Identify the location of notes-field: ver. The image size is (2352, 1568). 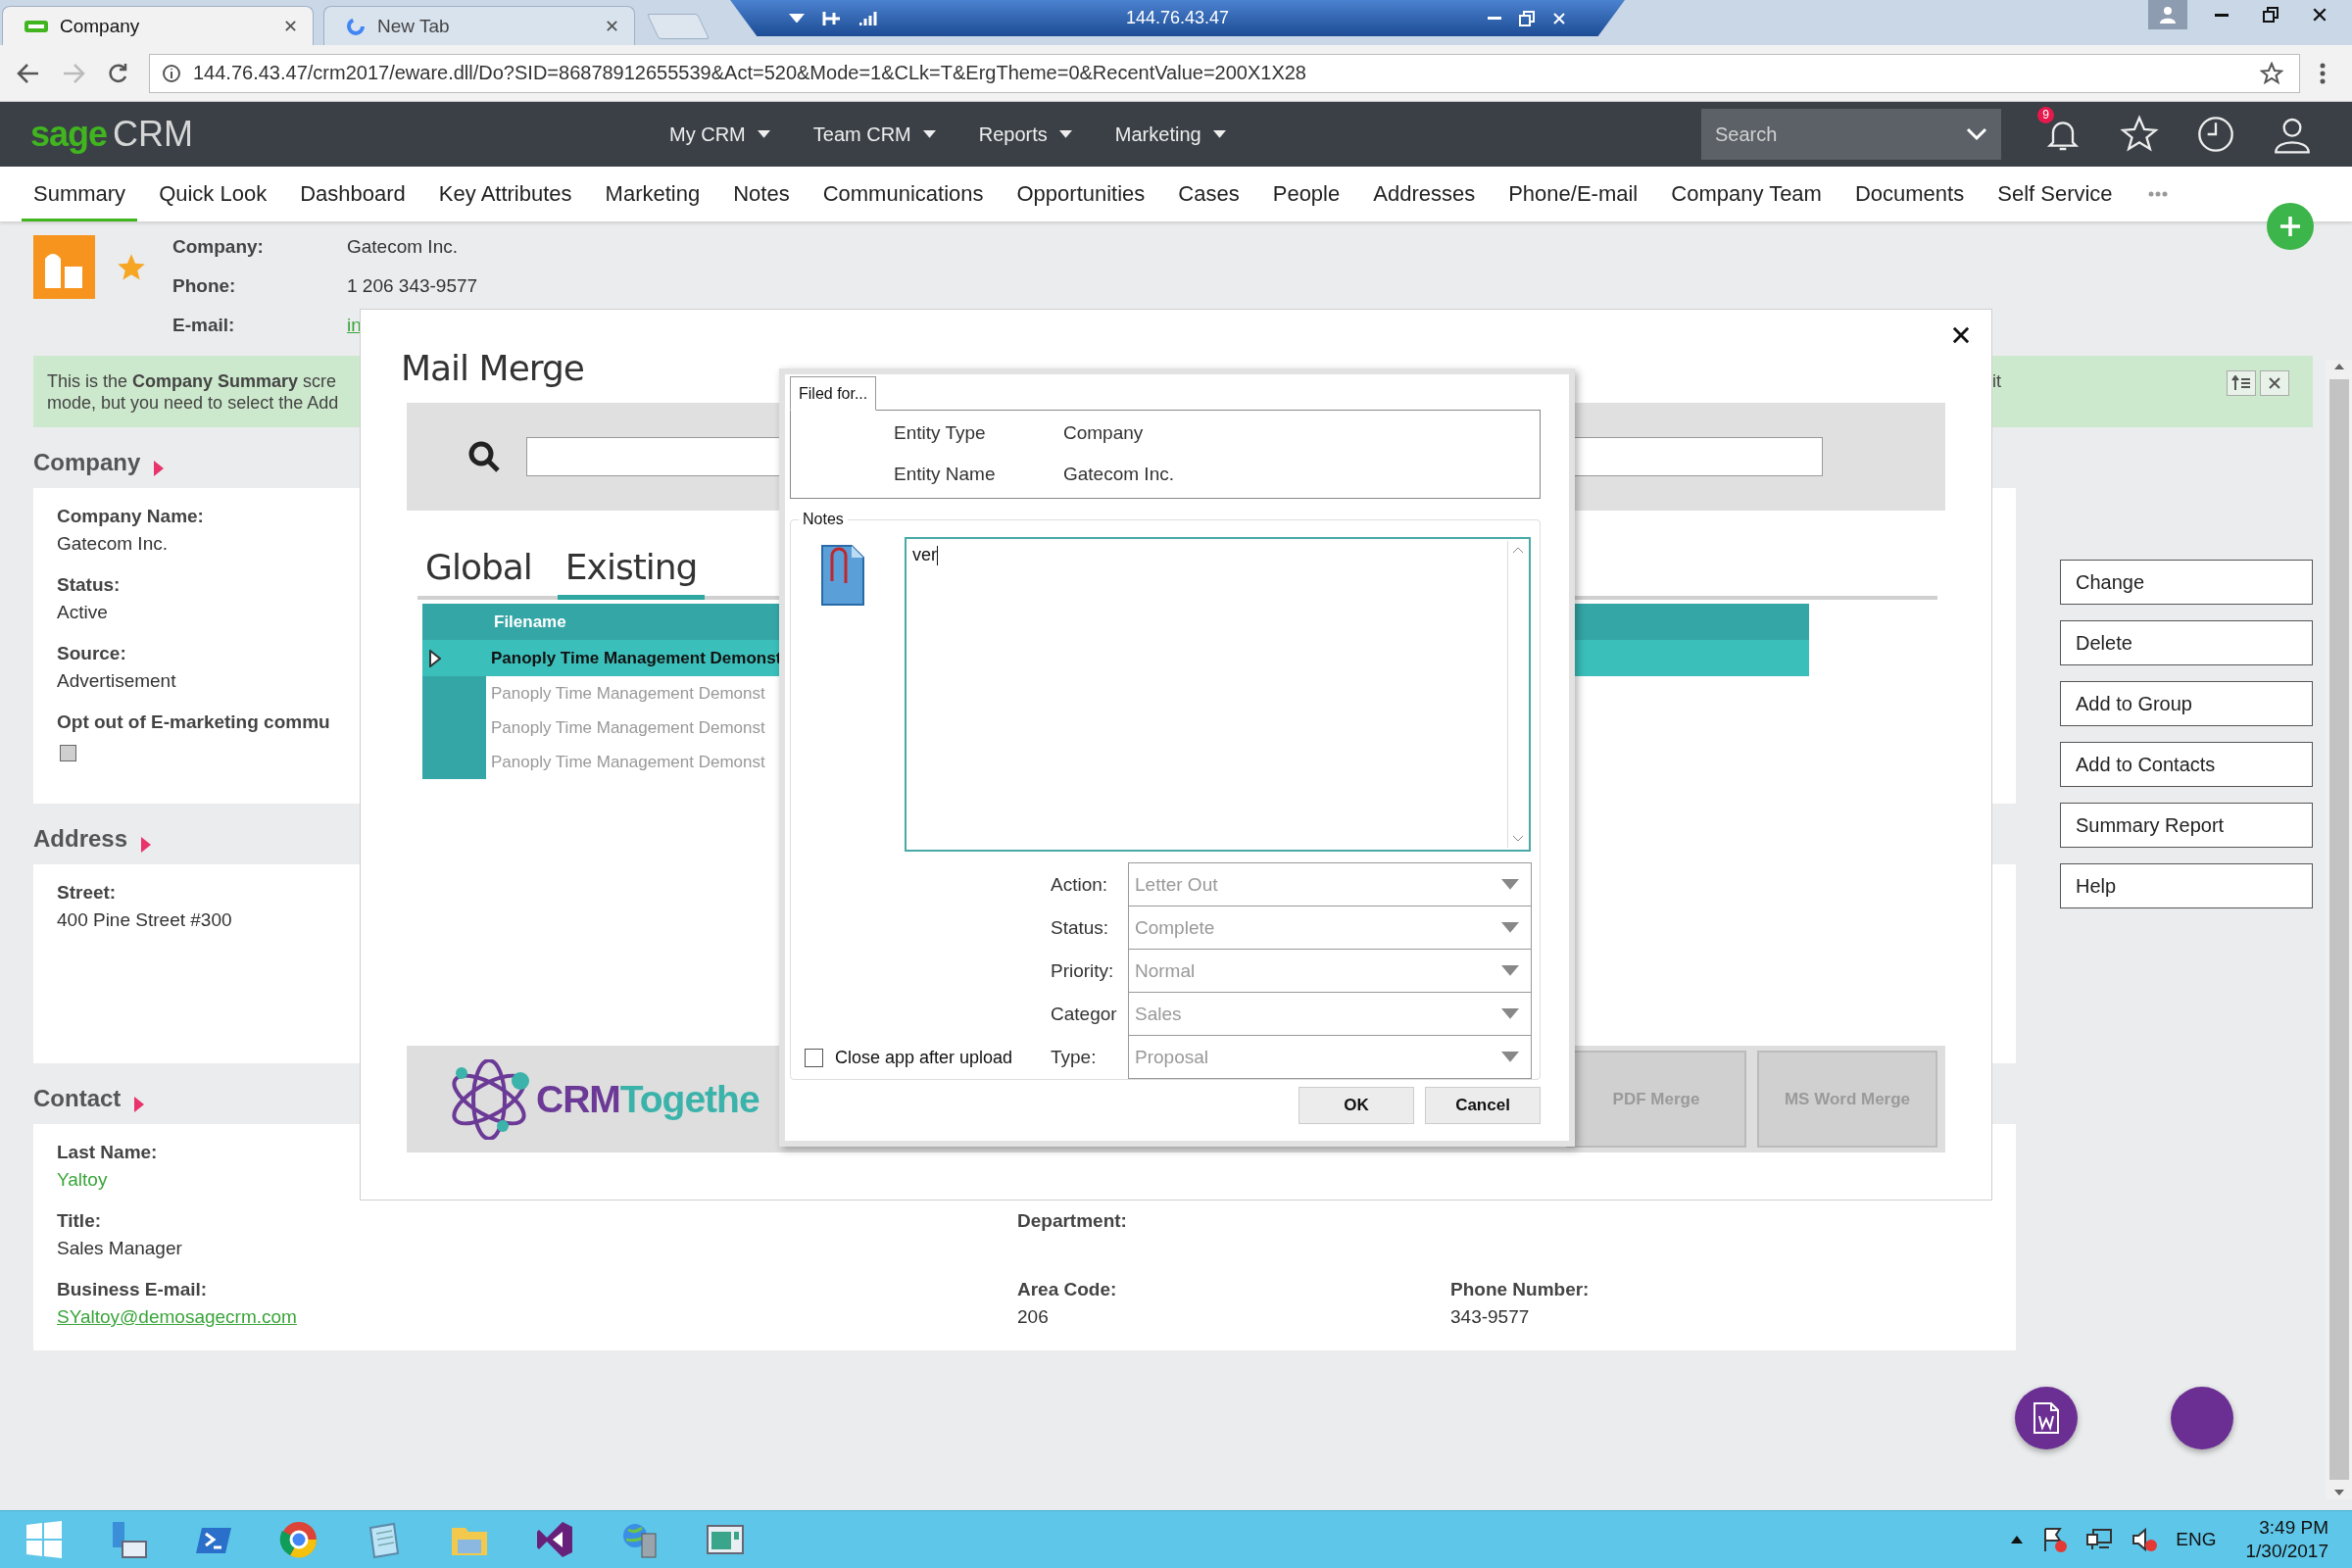
(1218, 694).